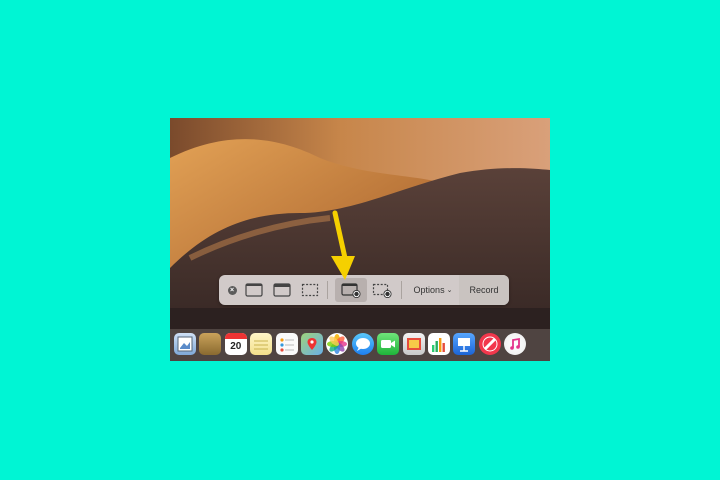  I want to click on itunes-app-icon, so click(515, 344).